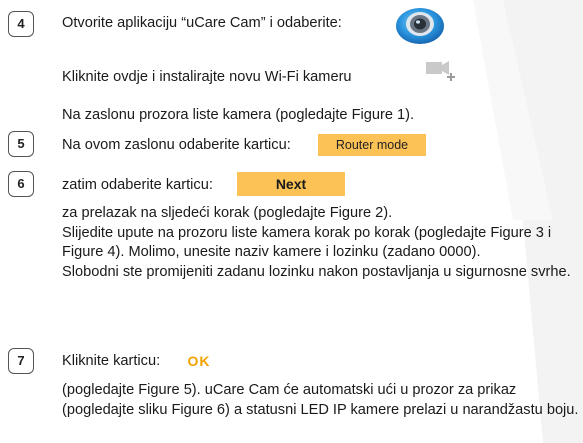  What do you see at coordinates (199, 361) in the screenshot?
I see `ok-button: OK` at bounding box center [199, 361].